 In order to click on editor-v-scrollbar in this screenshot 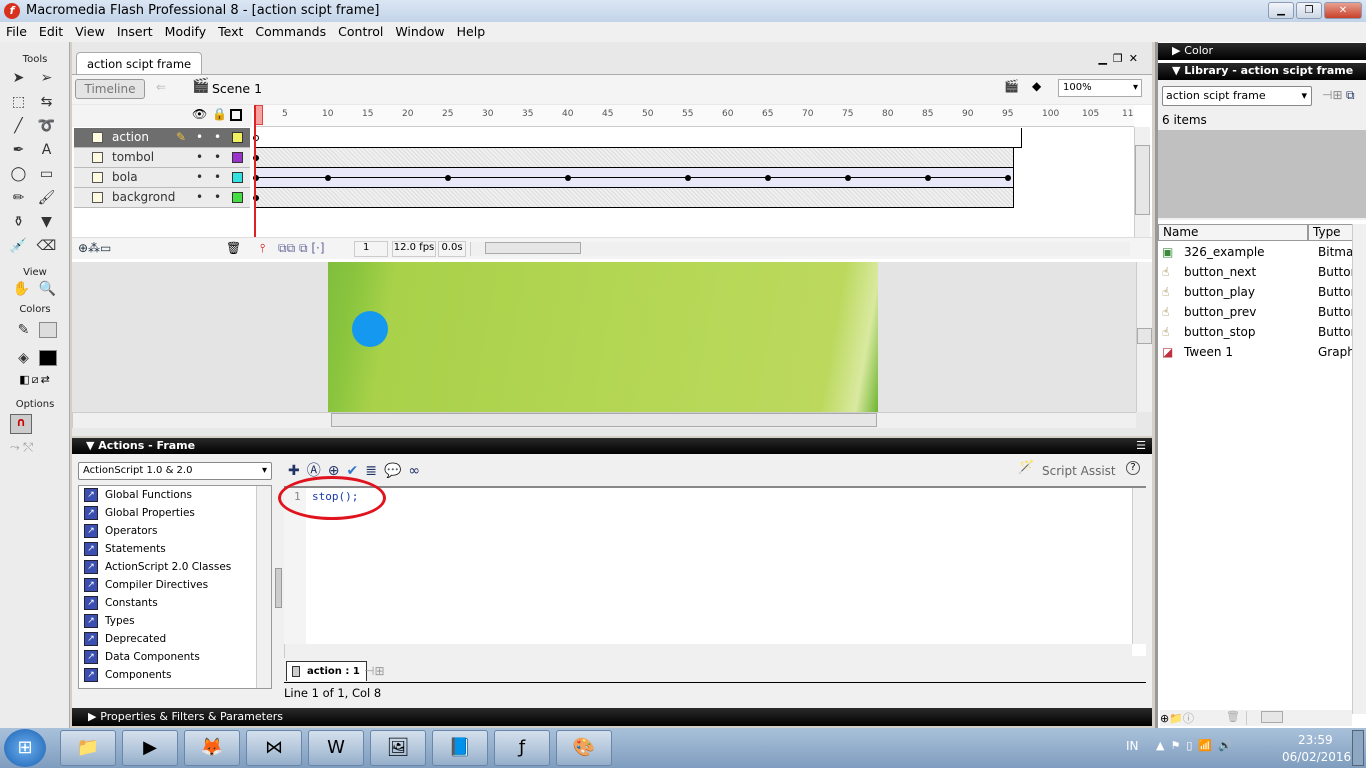, I will do `click(1139, 566)`.